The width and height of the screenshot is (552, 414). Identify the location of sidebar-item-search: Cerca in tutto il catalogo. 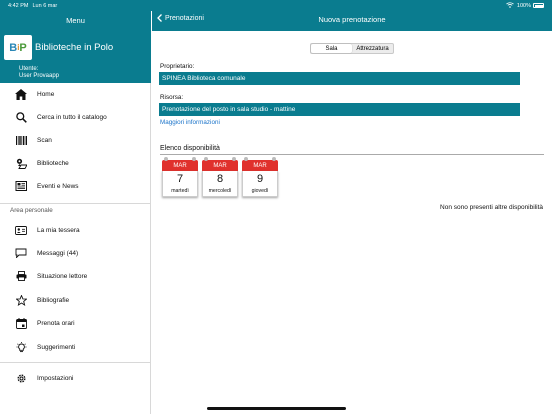
(75, 117).